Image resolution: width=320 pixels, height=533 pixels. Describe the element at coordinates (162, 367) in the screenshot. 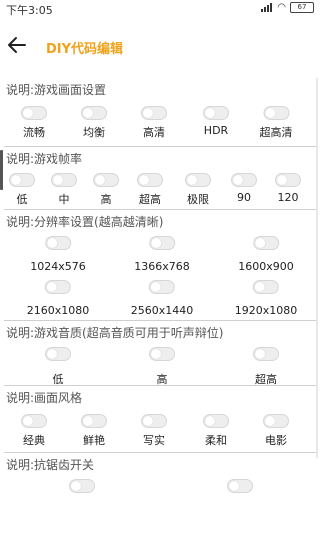

I see `option-audio-high: 高` at that location.